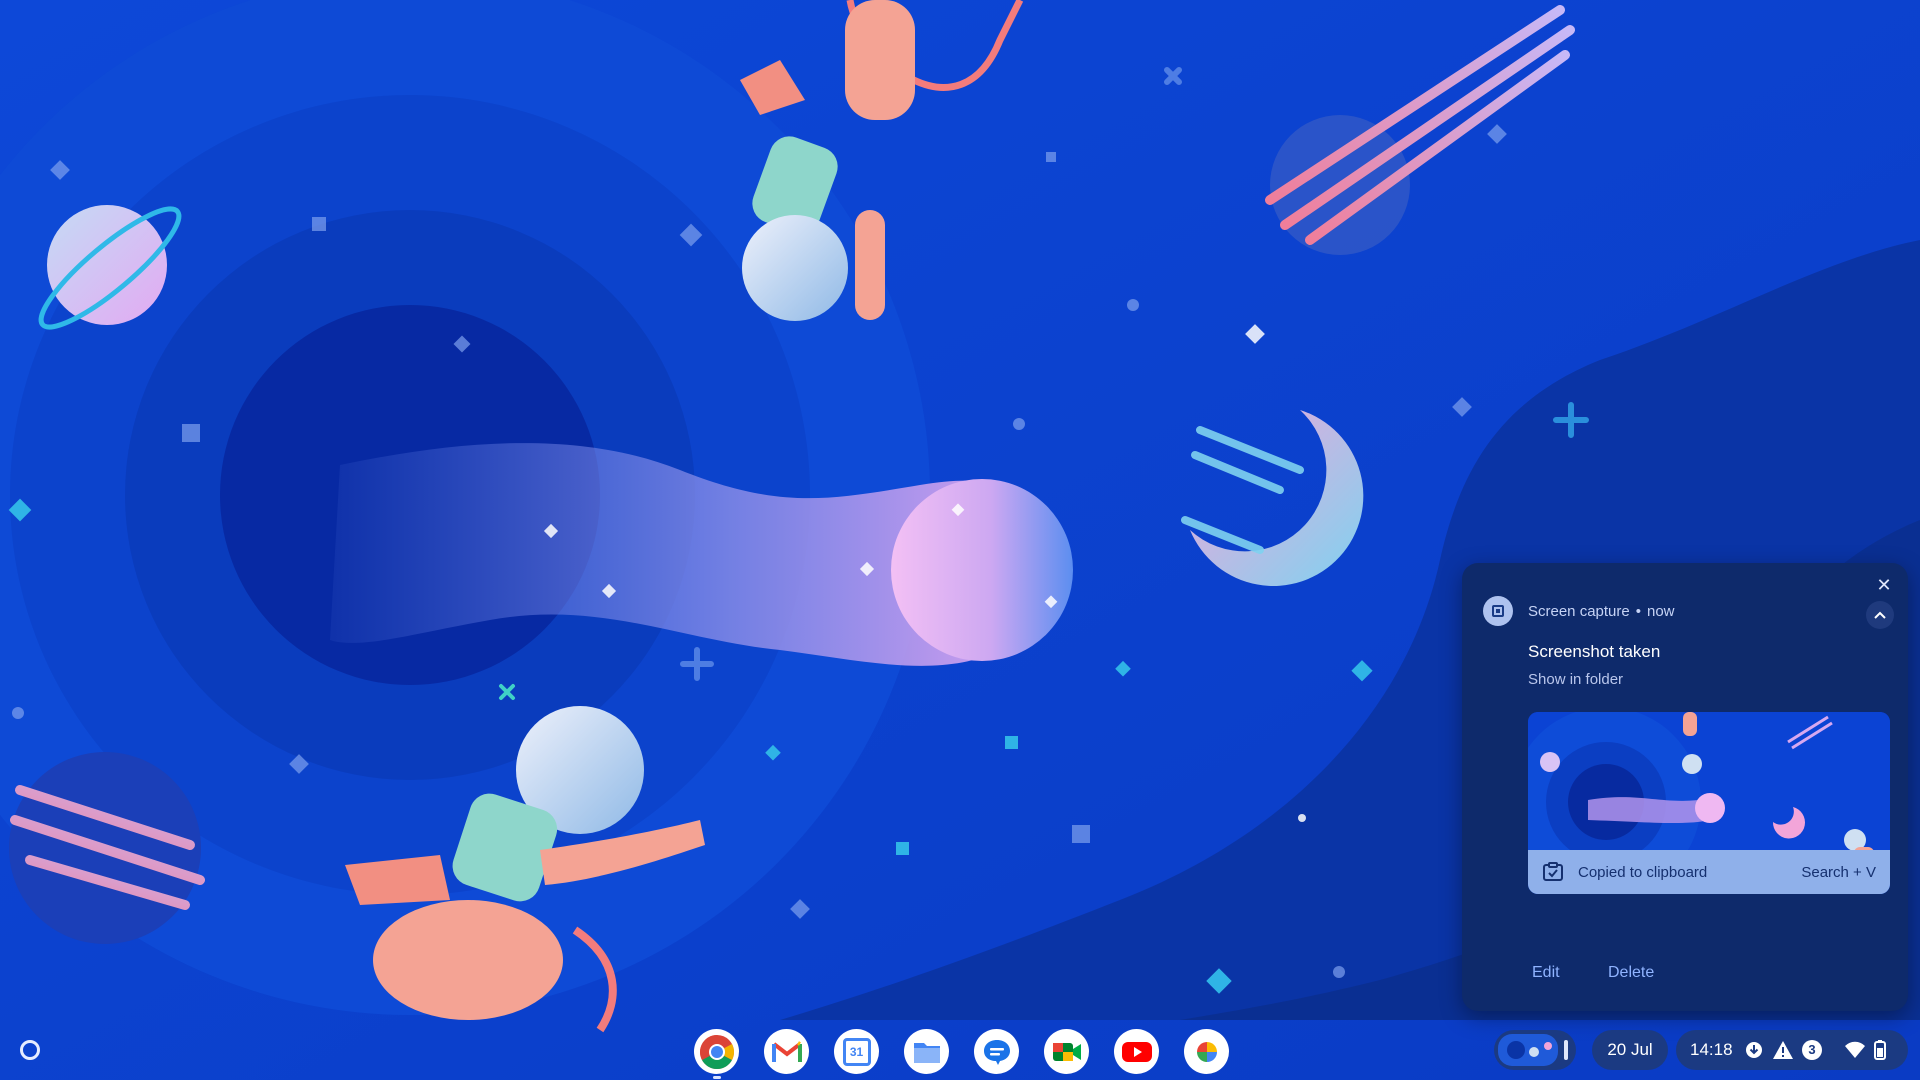 The width and height of the screenshot is (1920, 1080). I want to click on calendar-icon: 31, so click(856, 1051).